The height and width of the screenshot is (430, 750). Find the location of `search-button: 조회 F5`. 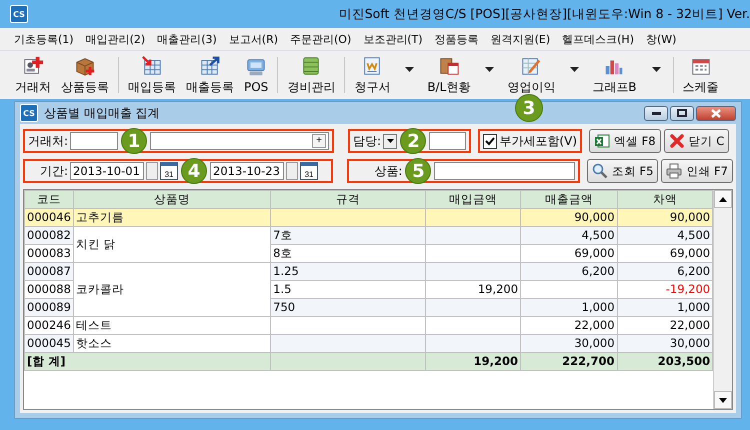

search-button: 조회 F5 is located at coordinates (622, 171).